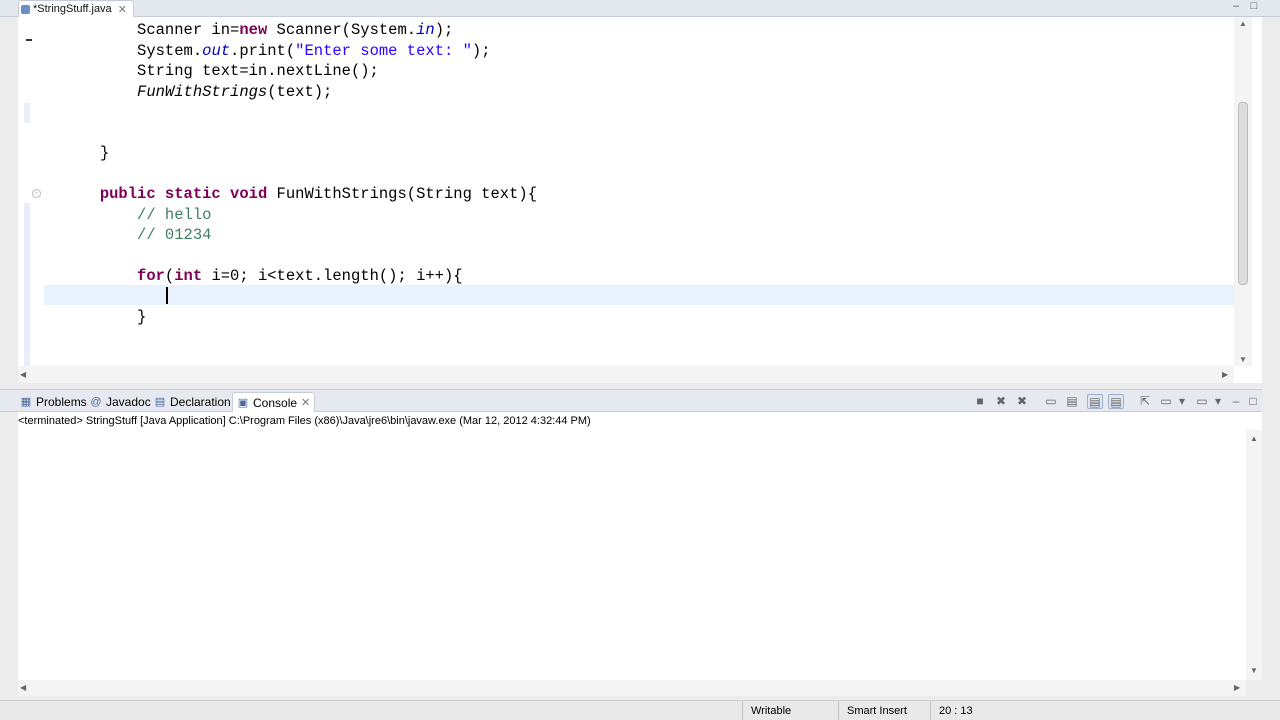  I want to click on editor-tab-label: *StringStuff.java, so click(72, 9).